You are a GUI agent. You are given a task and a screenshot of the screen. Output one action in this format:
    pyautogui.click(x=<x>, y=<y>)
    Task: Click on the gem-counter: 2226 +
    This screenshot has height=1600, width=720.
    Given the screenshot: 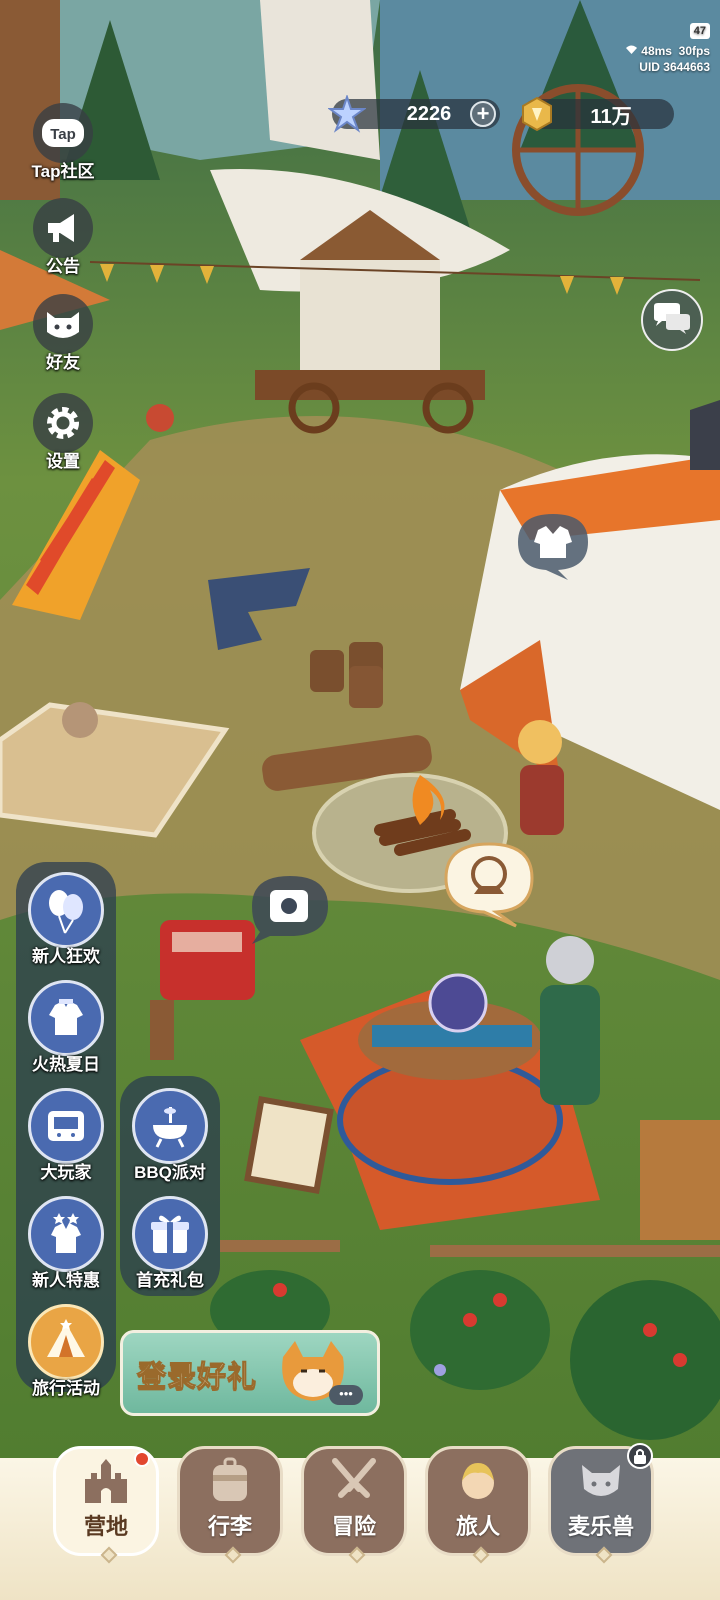 What is the action you would take?
    pyautogui.click(x=413, y=113)
    